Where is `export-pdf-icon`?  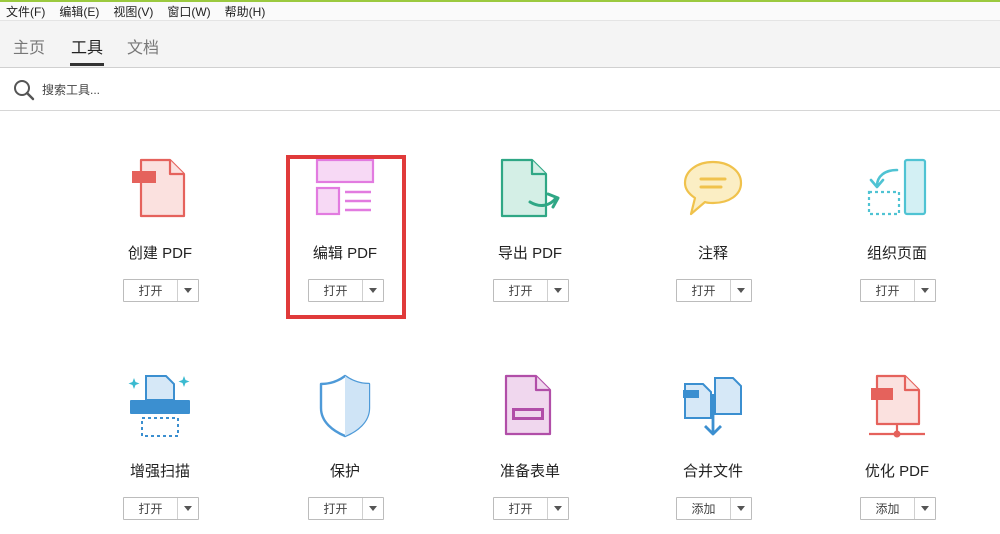
export-pdf-icon is located at coordinates (530, 188).